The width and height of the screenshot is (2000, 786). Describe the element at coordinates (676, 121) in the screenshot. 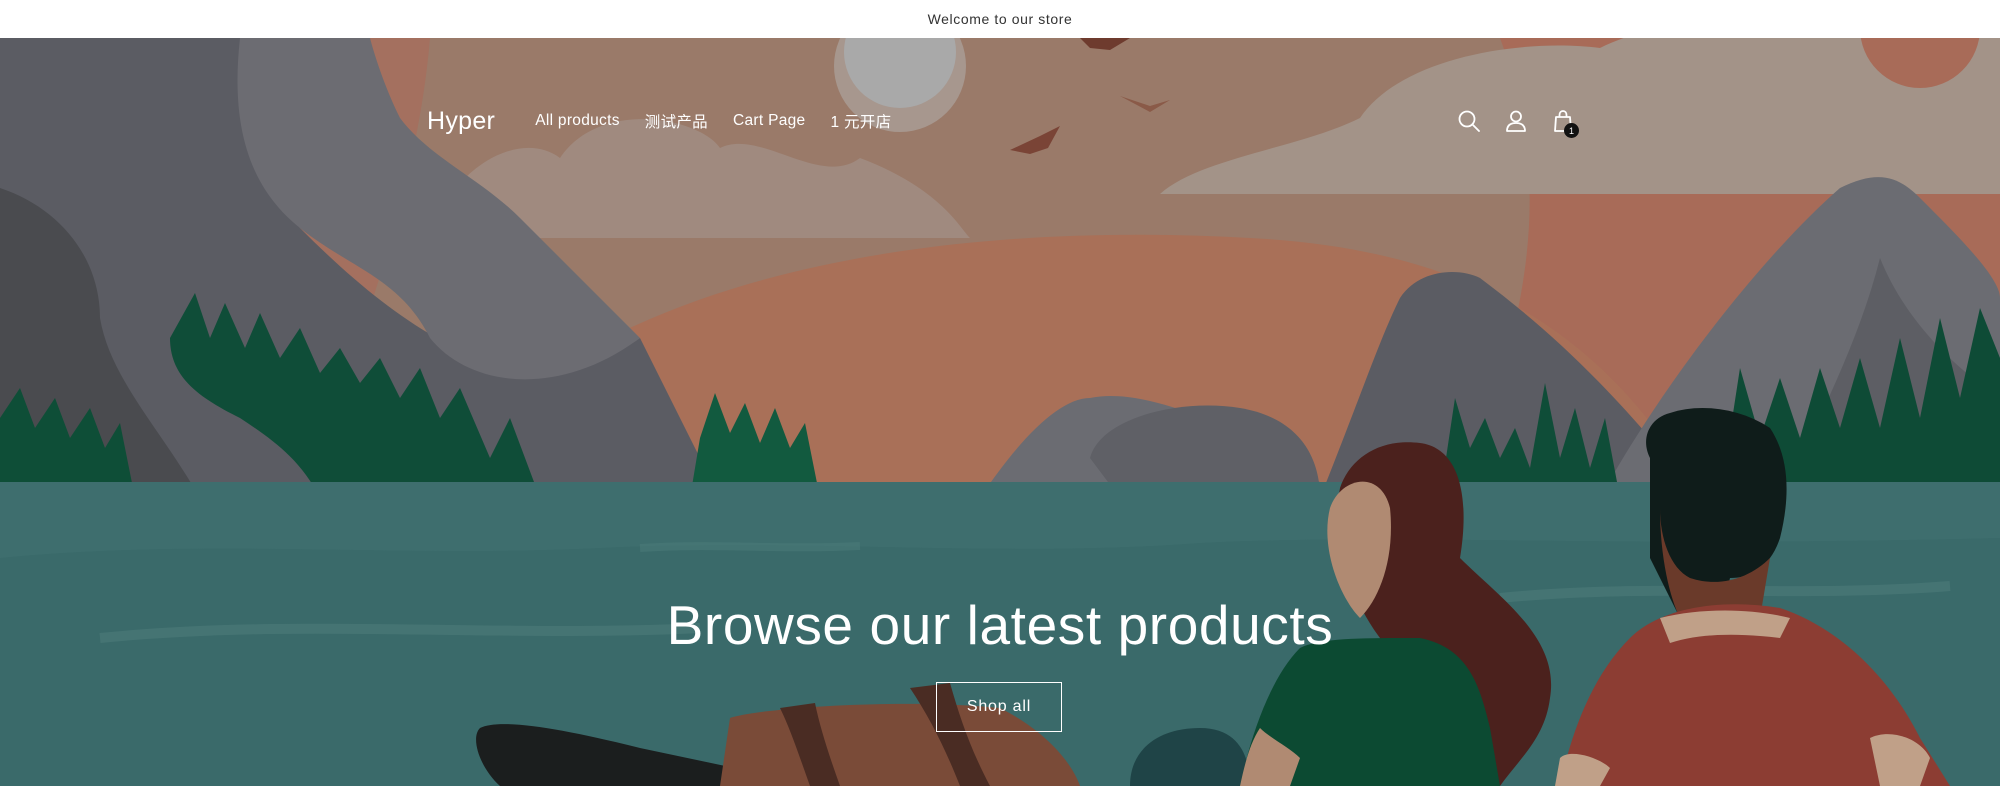

I see `nav-test-products: 测试产品` at that location.